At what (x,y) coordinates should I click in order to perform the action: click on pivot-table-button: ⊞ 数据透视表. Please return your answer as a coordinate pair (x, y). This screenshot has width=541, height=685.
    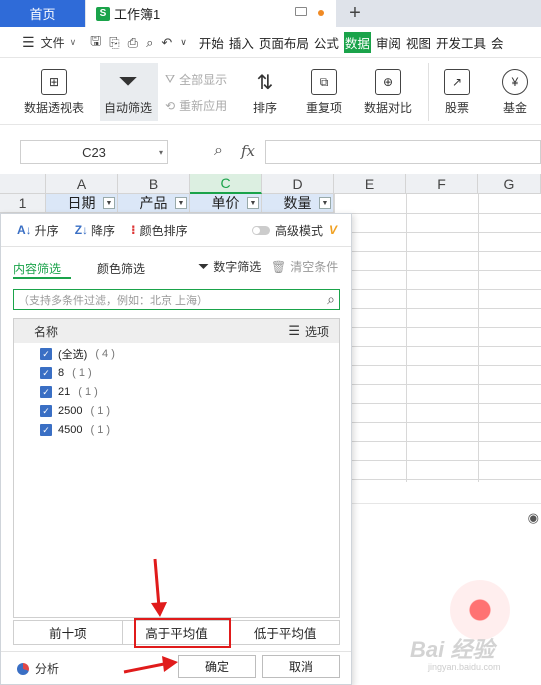
    Looking at the image, I should click on (54, 92).